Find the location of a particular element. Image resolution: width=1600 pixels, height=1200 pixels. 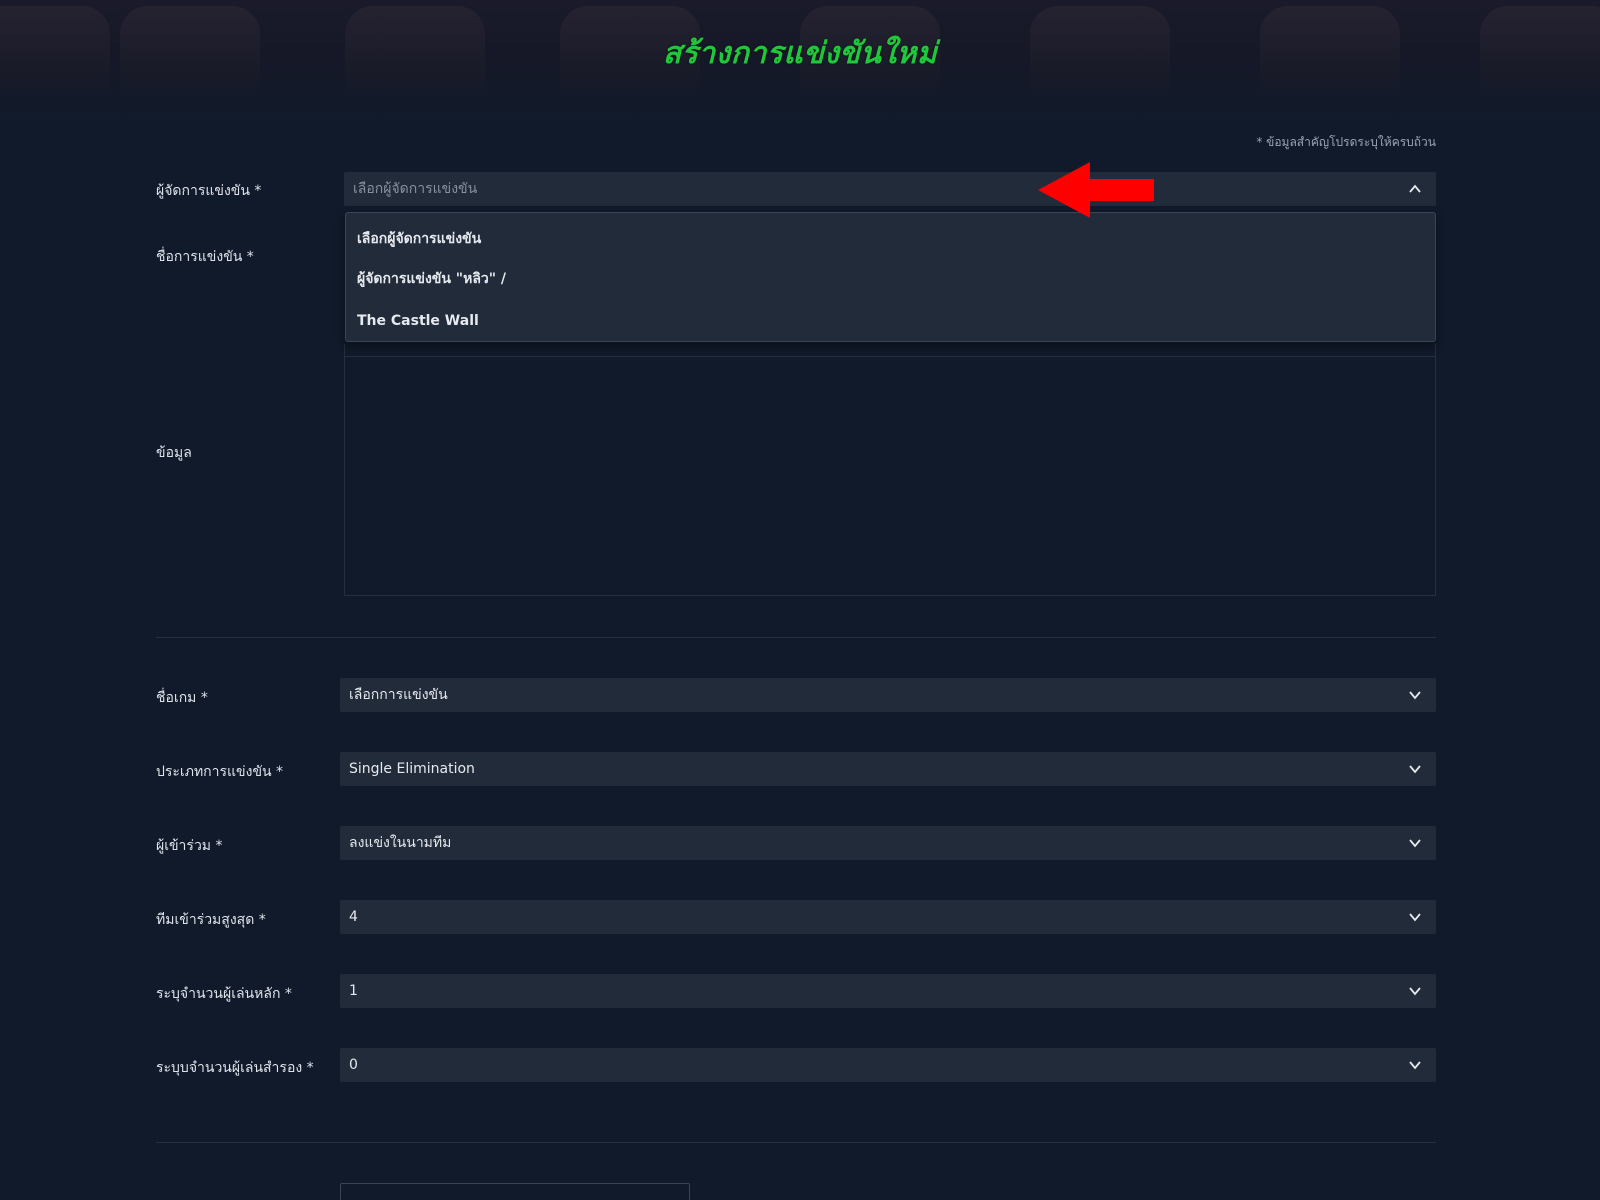

organizer-label: ผู้จัดการแข่งขัน * is located at coordinates (209, 191).